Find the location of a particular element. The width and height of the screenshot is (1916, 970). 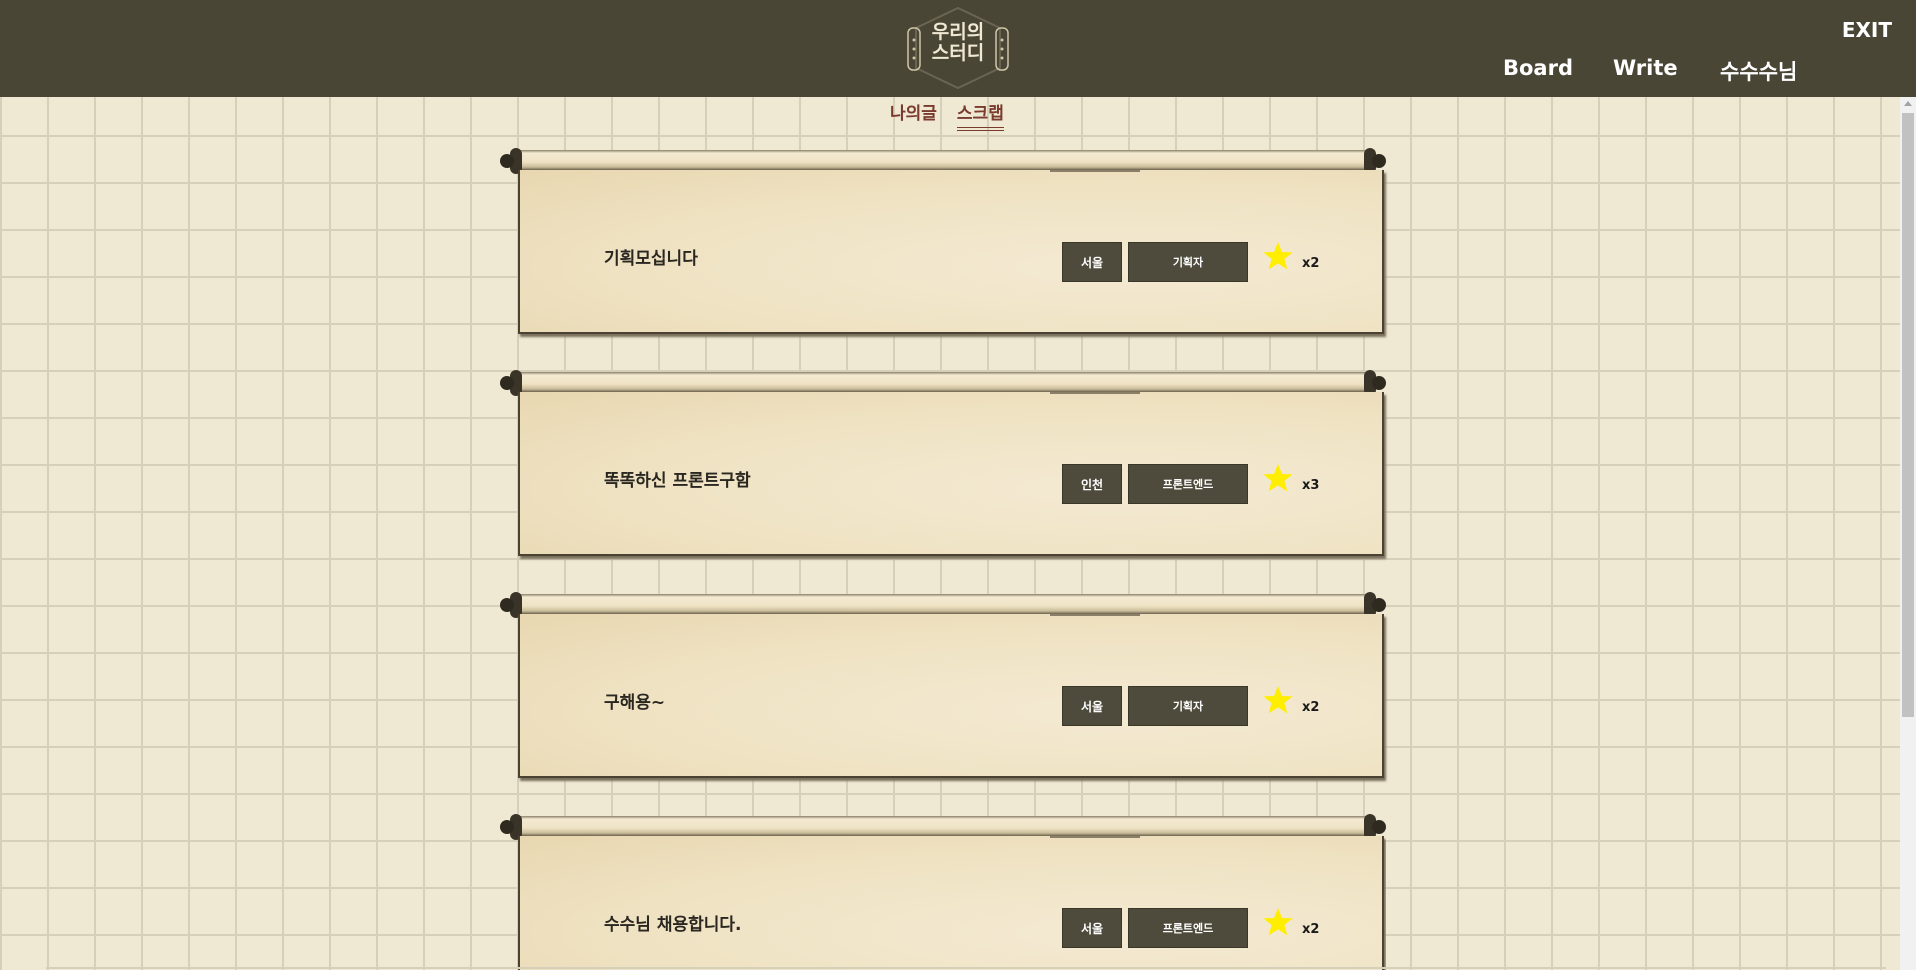

nav-write: Write is located at coordinates (1645, 68).